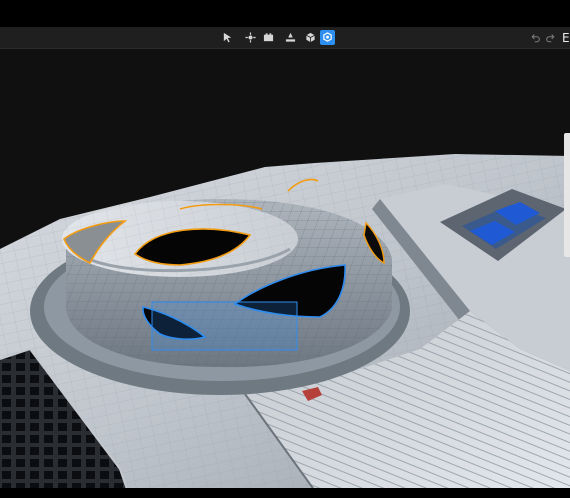  I want to click on move-gizmo-icon, so click(250, 37).